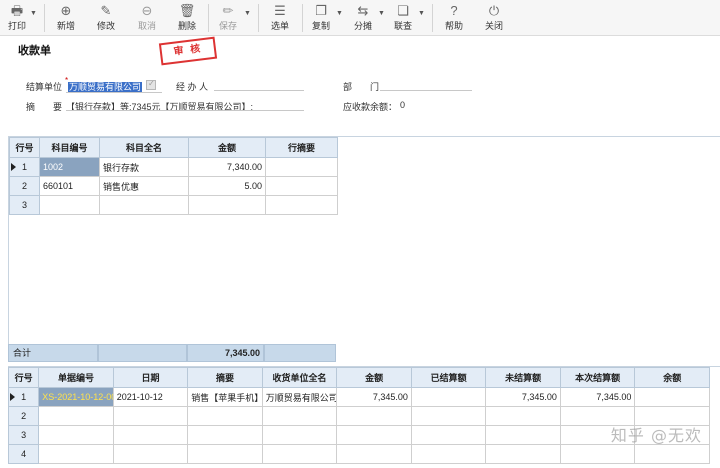  What do you see at coordinates (597, 377) in the screenshot?
I see `col-header-current: 本次结算额` at bounding box center [597, 377].